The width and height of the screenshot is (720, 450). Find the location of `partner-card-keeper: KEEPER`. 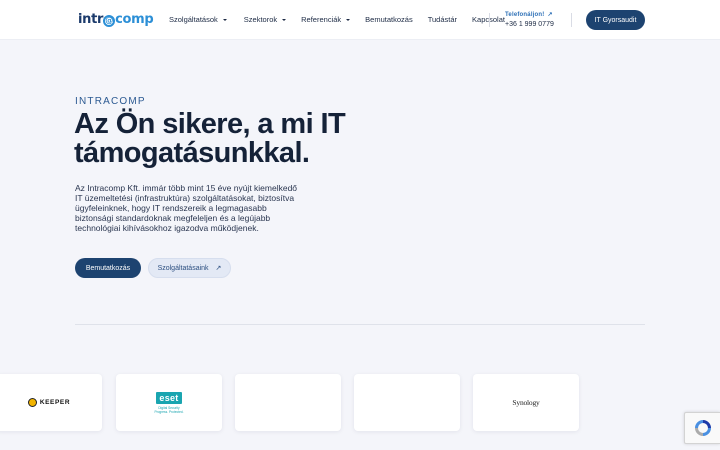

partner-card-keeper: KEEPER is located at coordinates (51, 402).